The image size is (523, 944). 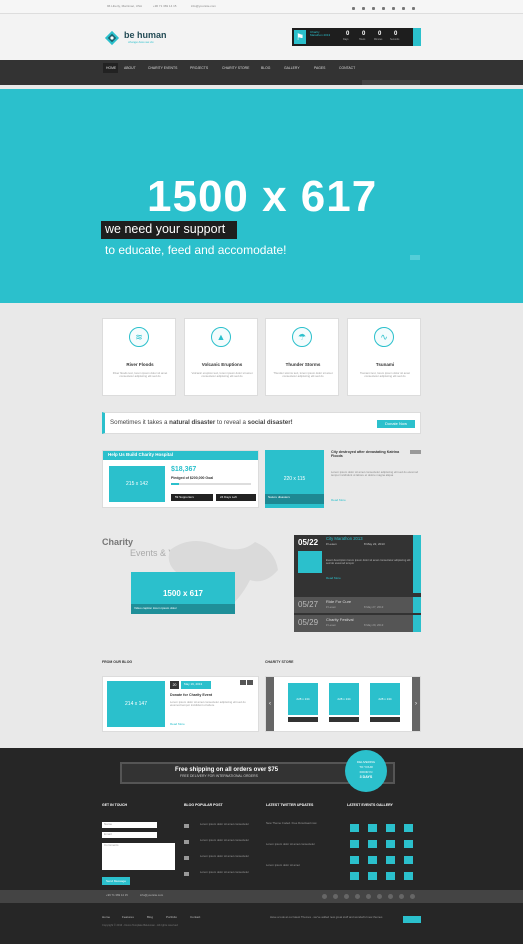 What do you see at coordinates (130, 68) in the screenshot?
I see `nav-item-about: ABOUT` at bounding box center [130, 68].